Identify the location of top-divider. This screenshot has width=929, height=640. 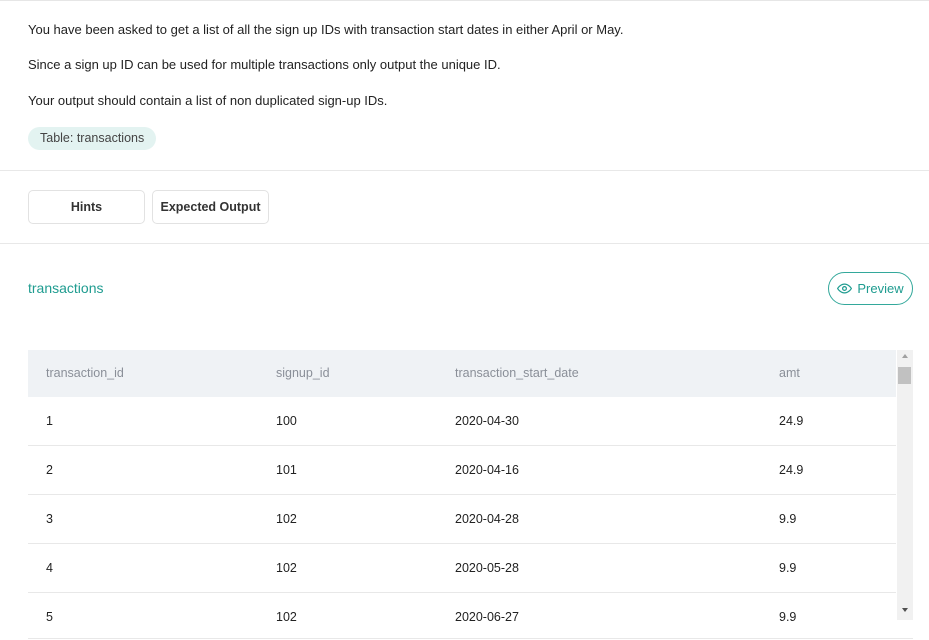
(464, 0).